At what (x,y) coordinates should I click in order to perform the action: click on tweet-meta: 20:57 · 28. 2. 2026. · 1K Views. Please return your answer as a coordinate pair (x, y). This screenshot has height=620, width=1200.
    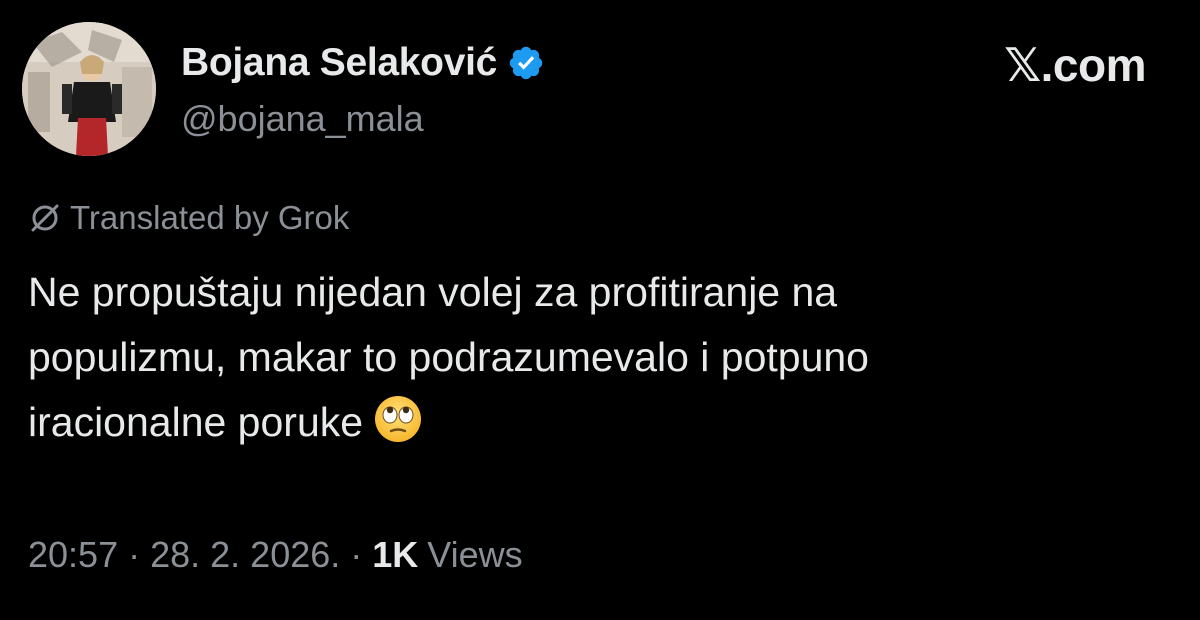
    Looking at the image, I should click on (275, 555).